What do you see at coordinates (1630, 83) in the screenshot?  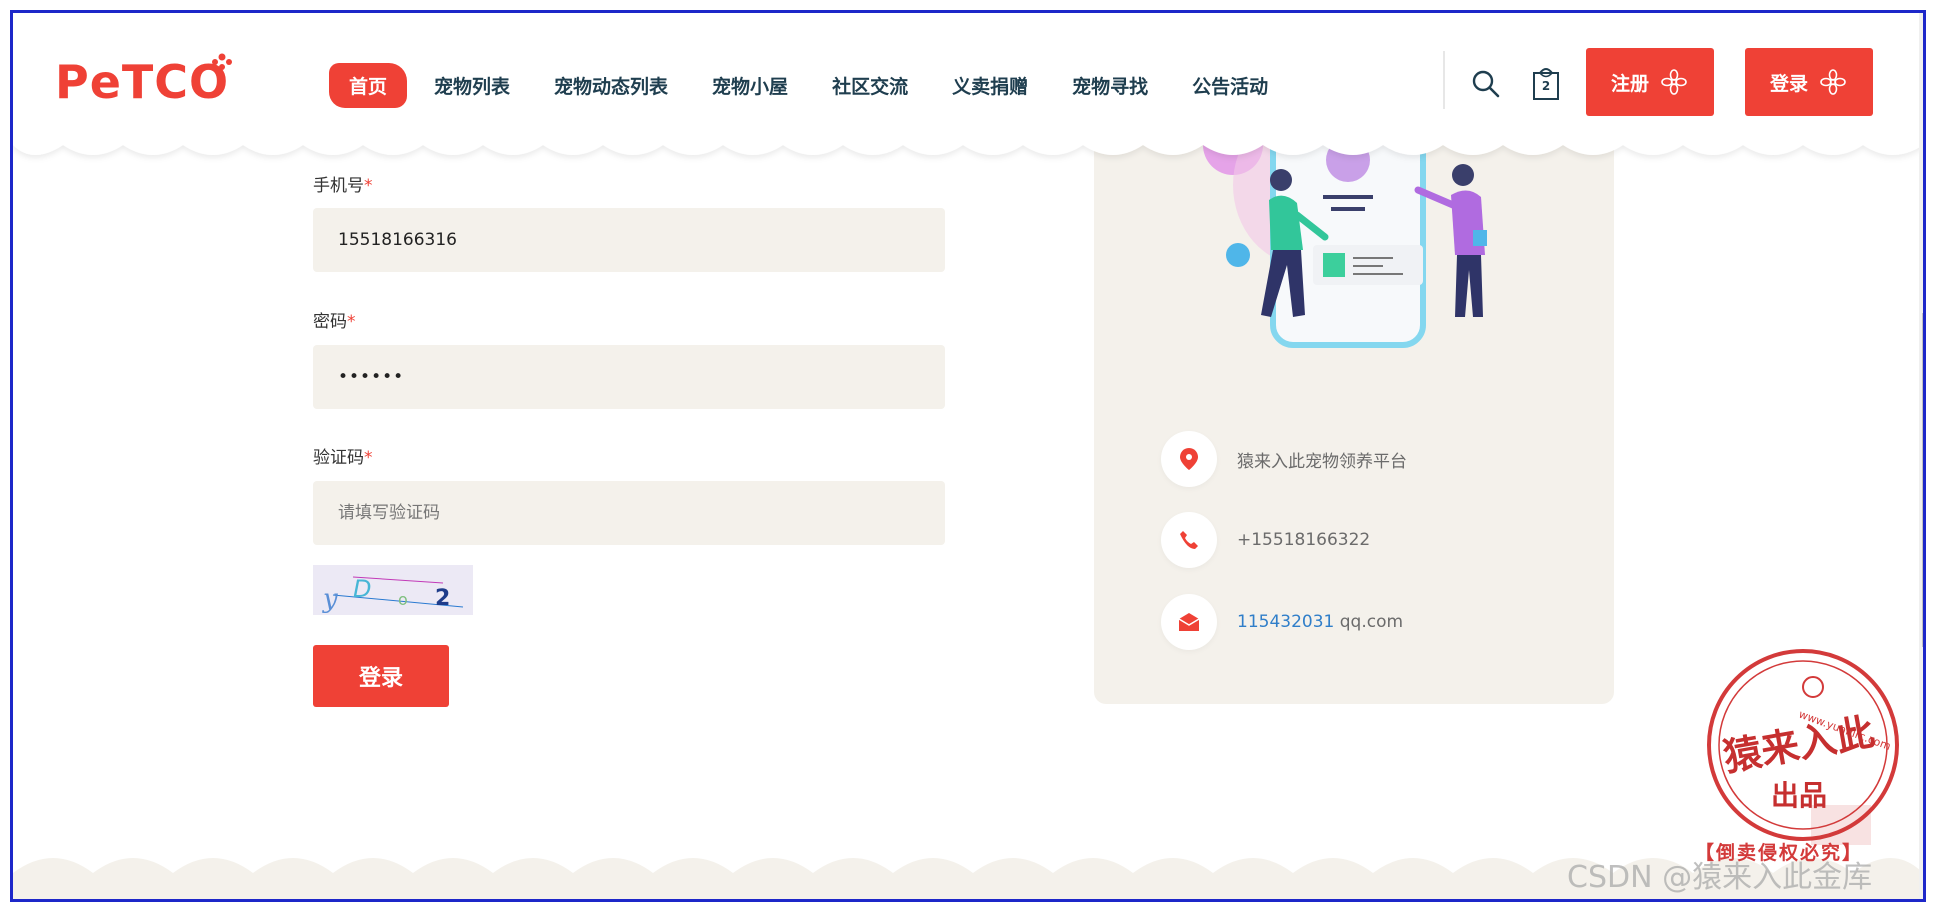 I see `register-button-label: 注册` at bounding box center [1630, 83].